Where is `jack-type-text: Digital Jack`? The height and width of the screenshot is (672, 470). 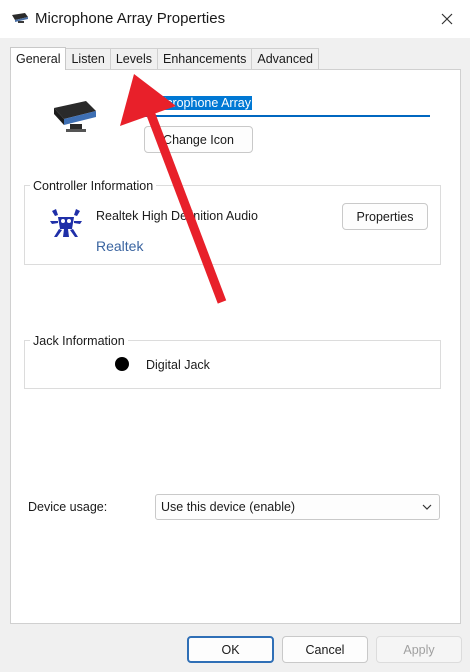 jack-type-text: Digital Jack is located at coordinates (178, 365).